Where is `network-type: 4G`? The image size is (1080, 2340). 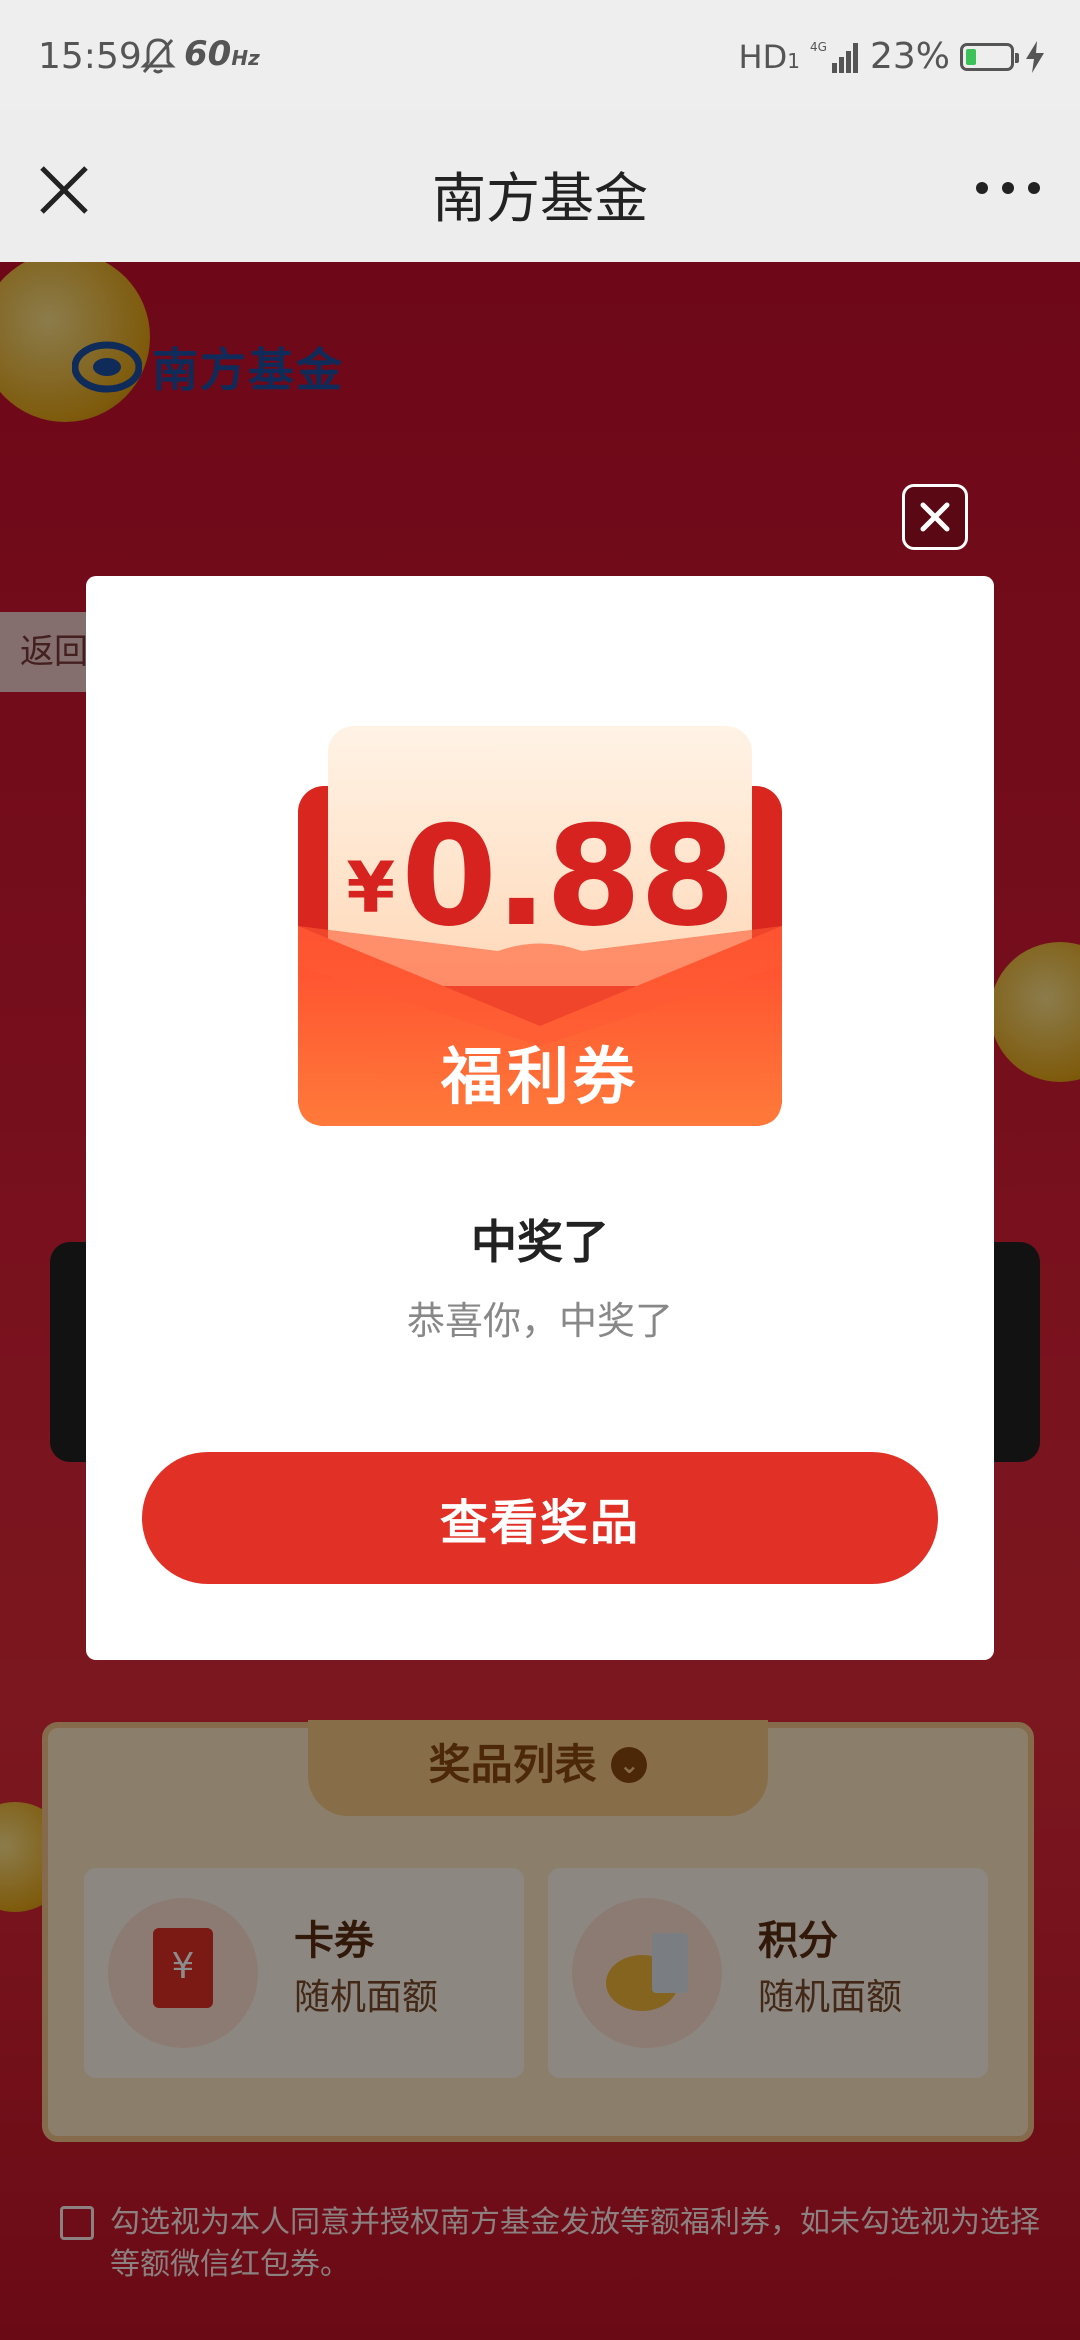
network-type: 4G is located at coordinates (818, 47).